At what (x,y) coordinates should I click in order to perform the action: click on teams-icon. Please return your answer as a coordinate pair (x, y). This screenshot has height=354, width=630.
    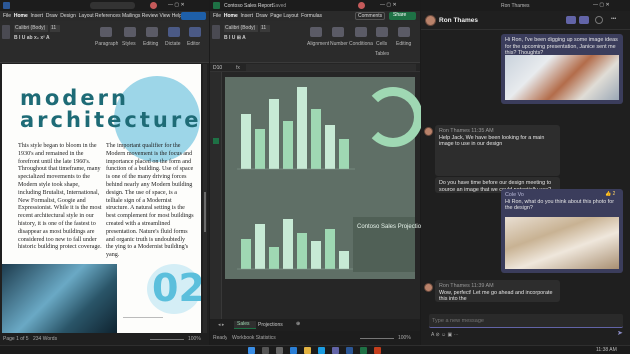
    Looking at the image, I should click on (335, 350).